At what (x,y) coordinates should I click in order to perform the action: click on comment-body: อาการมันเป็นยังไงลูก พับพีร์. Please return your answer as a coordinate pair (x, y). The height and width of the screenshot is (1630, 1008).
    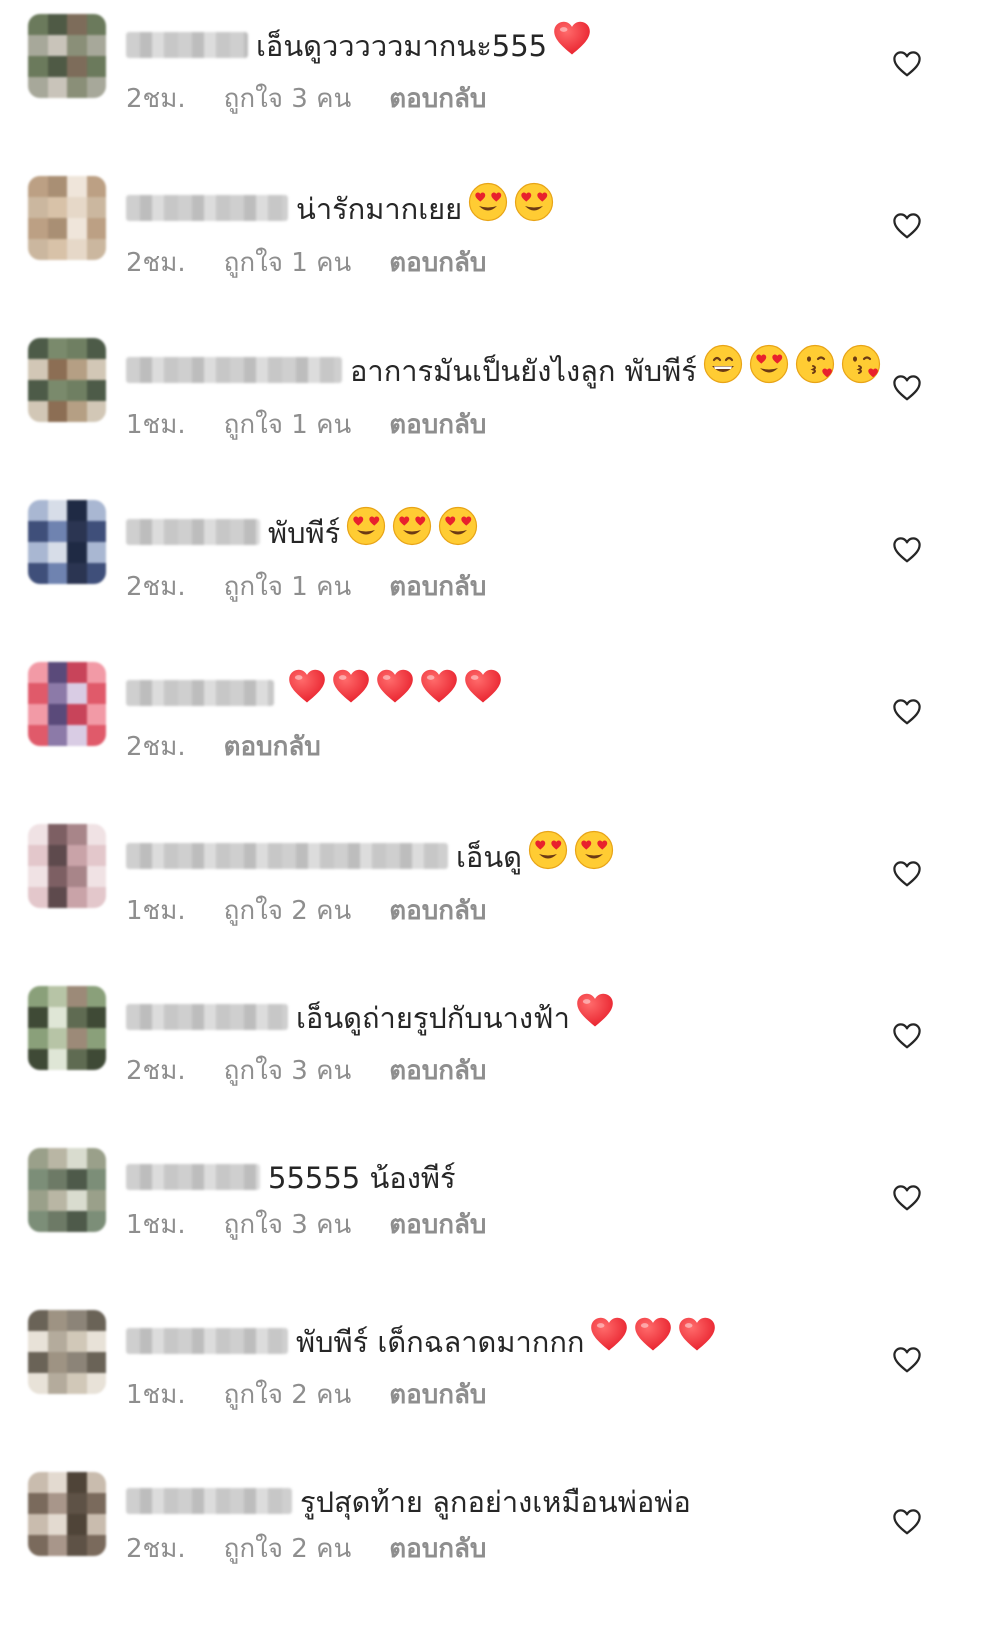
    Looking at the image, I should click on (522, 366).